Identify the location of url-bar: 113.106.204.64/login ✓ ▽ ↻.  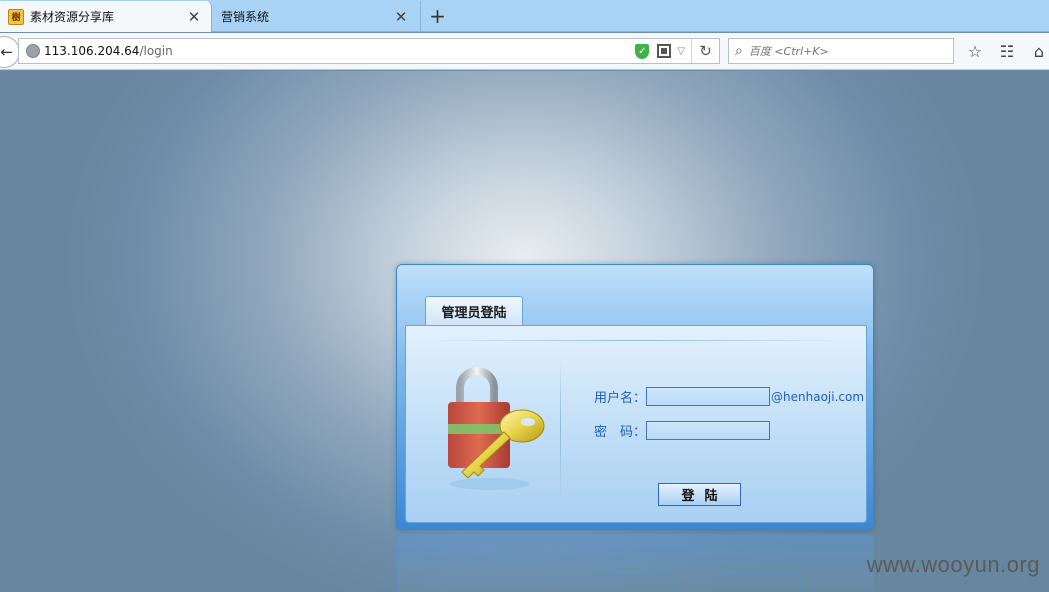
(369, 51).